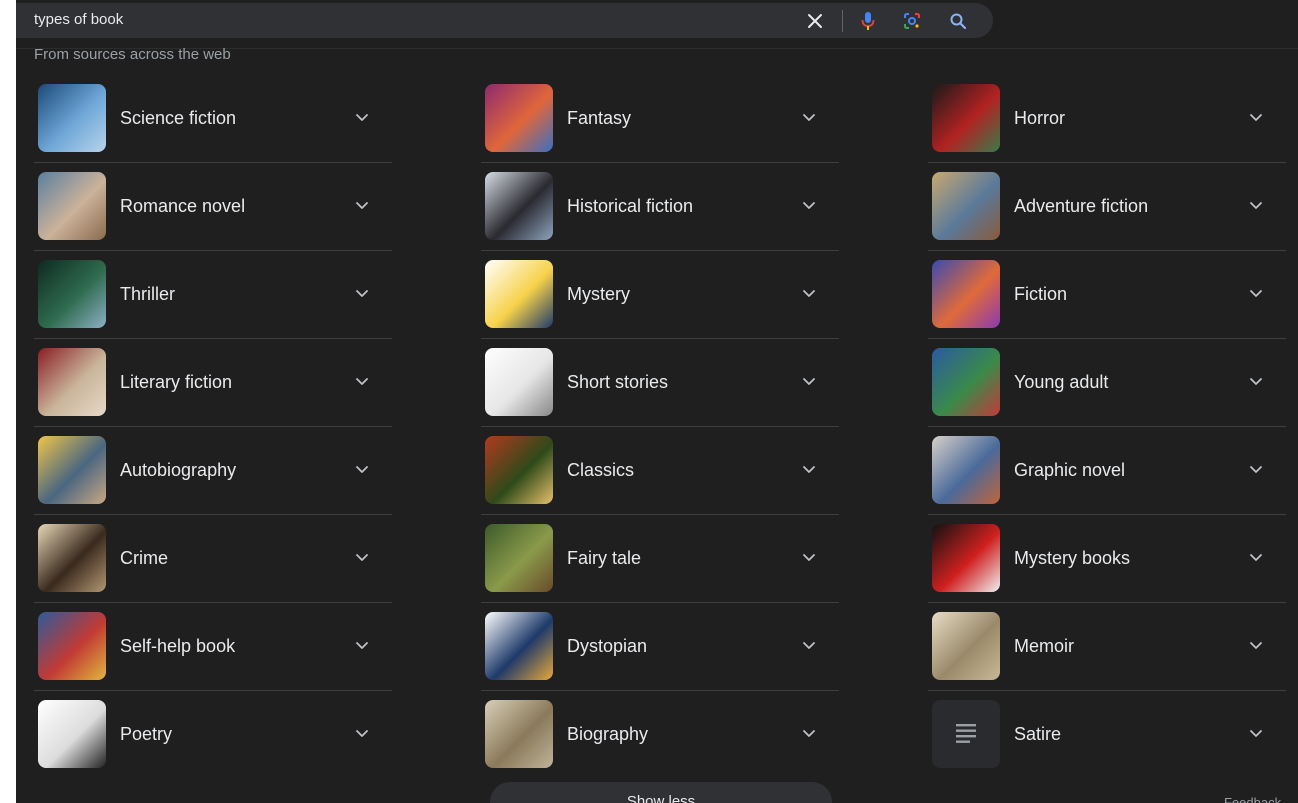 The height and width of the screenshot is (803, 1298). Describe the element at coordinates (1107, 647) in the screenshot. I see `result-item-memoir: Memoir` at that location.